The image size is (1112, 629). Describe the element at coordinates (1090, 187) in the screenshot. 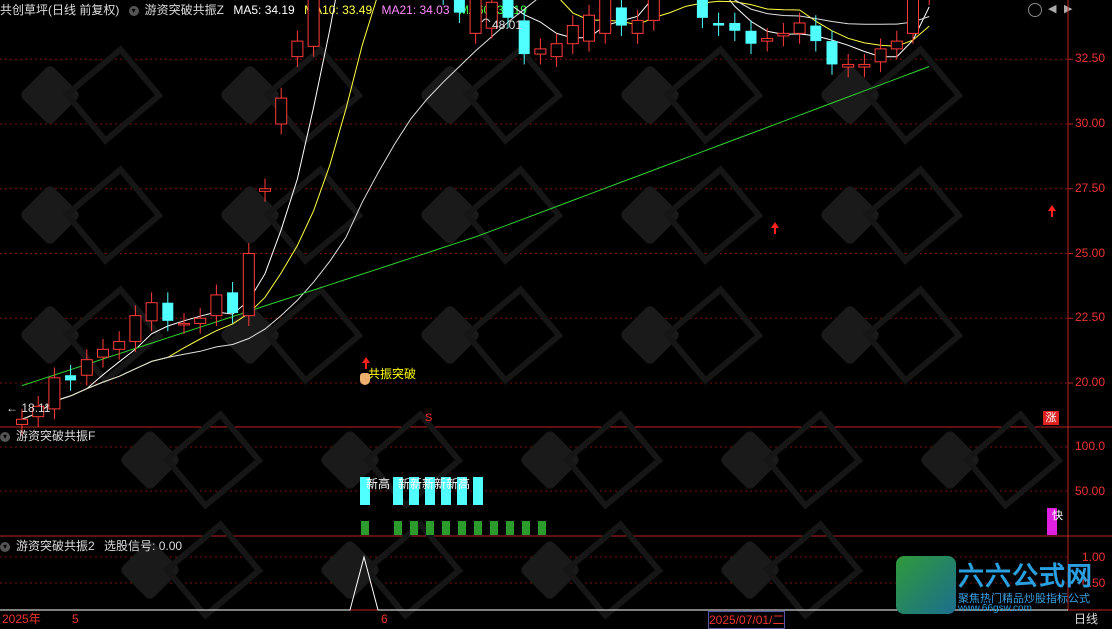

I see `price-tick-label: 27.50` at that location.